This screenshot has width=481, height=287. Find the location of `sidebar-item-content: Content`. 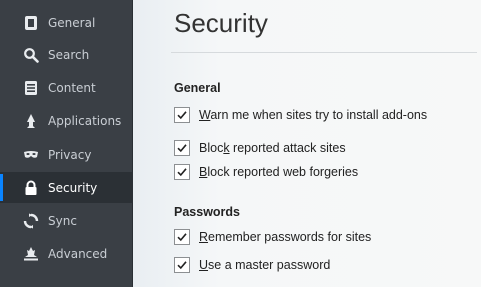

sidebar-item-content: Content is located at coordinates (66, 87).